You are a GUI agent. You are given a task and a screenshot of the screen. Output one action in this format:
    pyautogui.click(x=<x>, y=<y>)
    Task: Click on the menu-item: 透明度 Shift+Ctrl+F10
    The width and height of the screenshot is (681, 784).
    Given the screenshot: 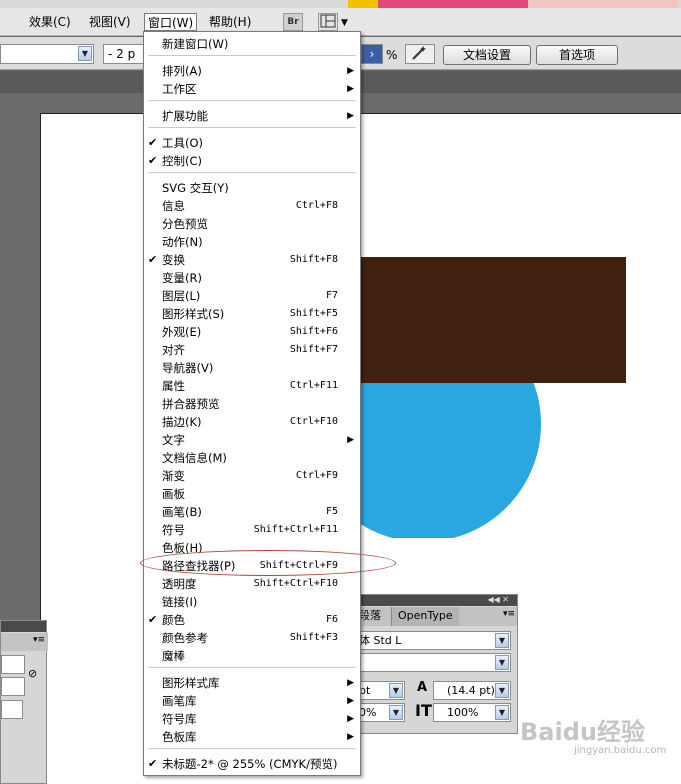 What is the action you would take?
    pyautogui.click(x=252, y=584)
    